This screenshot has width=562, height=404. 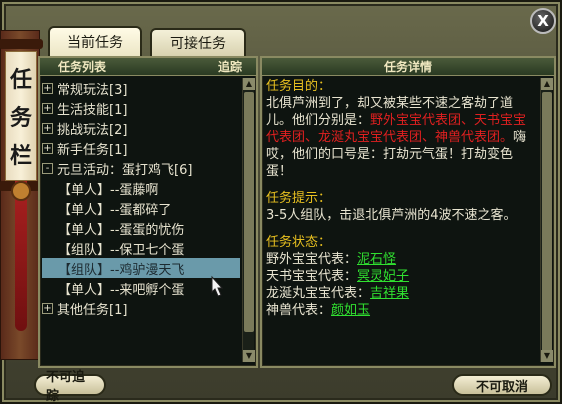 I want to click on goal-title: 任务目的：, so click(x=299, y=86).